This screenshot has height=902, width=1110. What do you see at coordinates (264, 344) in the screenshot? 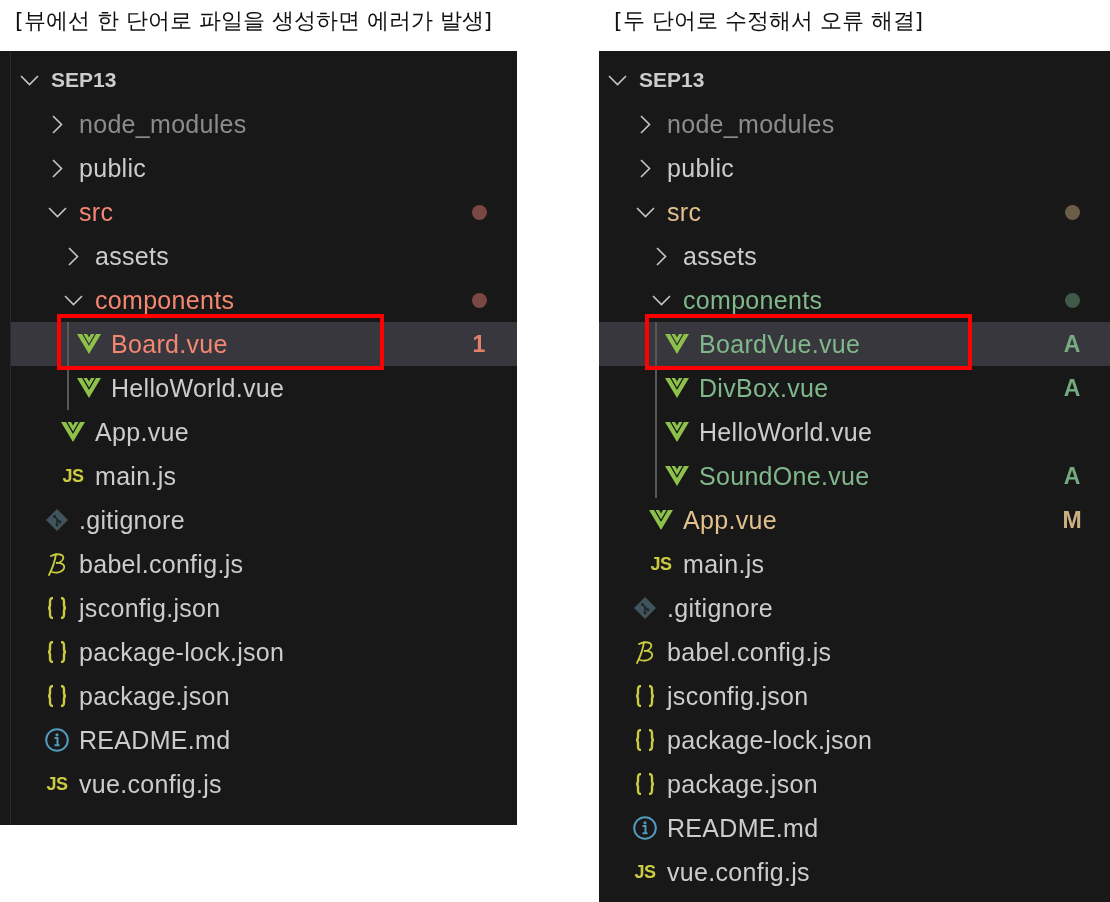
I see `selected-row: Board.vue 1` at bounding box center [264, 344].